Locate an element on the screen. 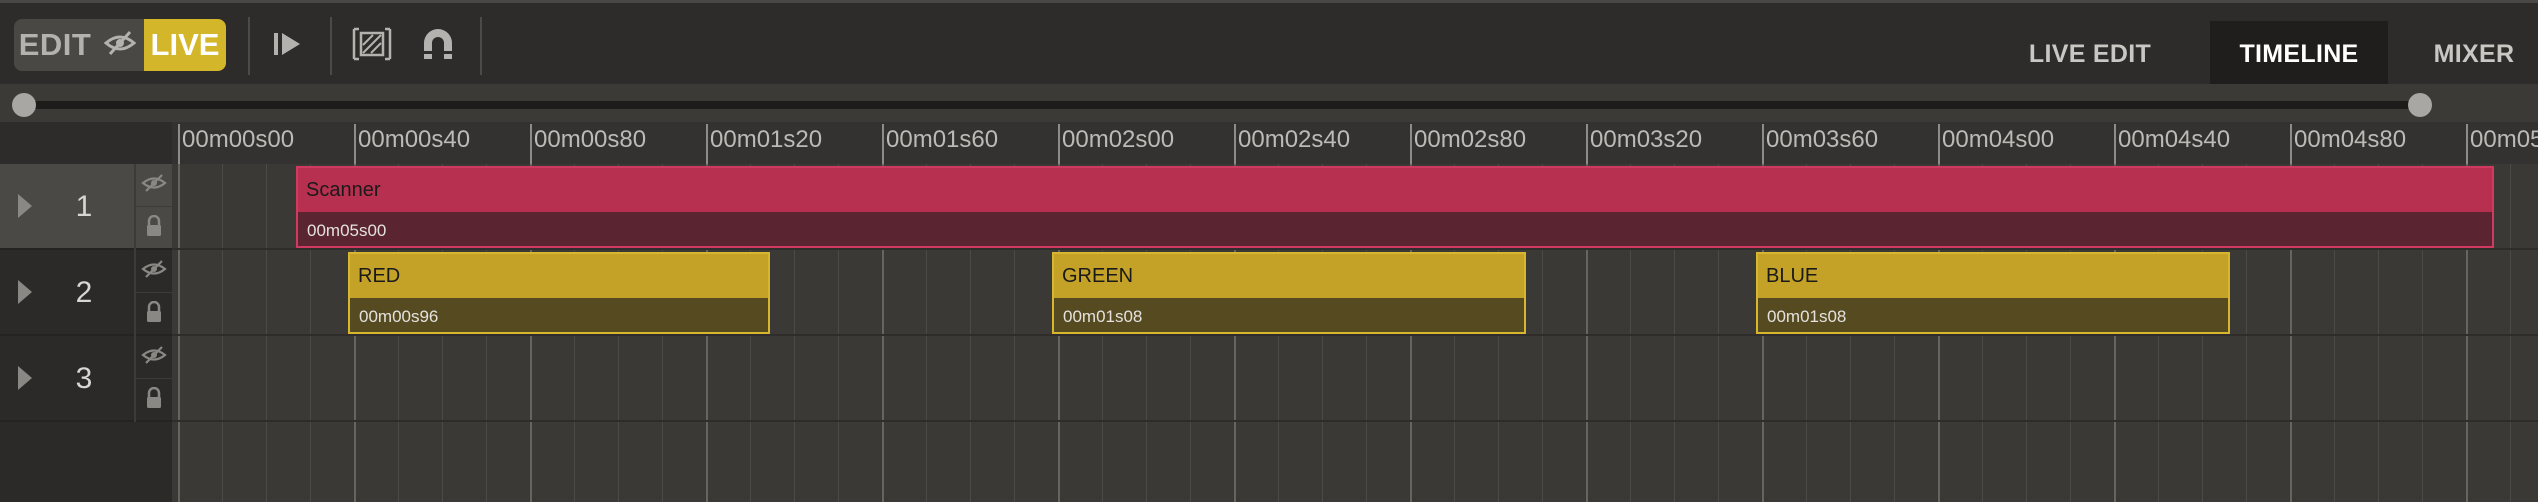  selection-box-icon is located at coordinates (372, 46).